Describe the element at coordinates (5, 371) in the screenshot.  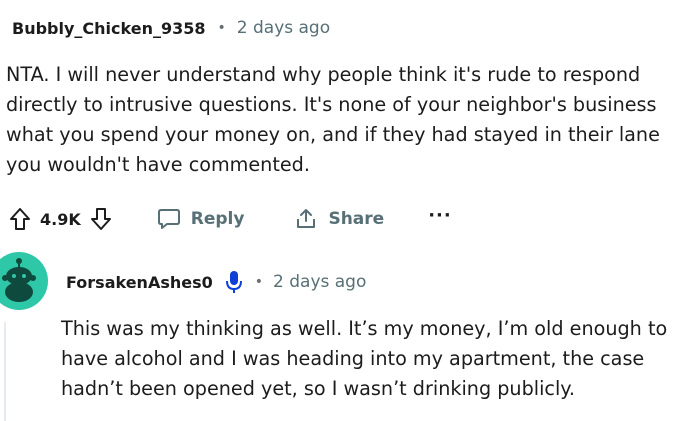
I see `thread-line` at that location.